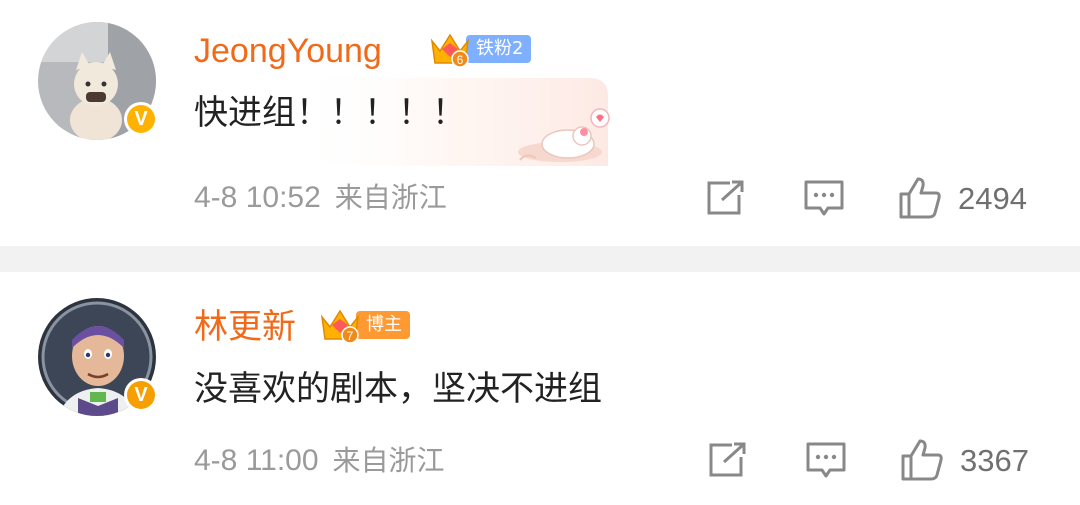 The height and width of the screenshot is (505, 1080). Describe the element at coordinates (499, 49) in the screenshot. I see `badge-label: 铁粉2` at that location.